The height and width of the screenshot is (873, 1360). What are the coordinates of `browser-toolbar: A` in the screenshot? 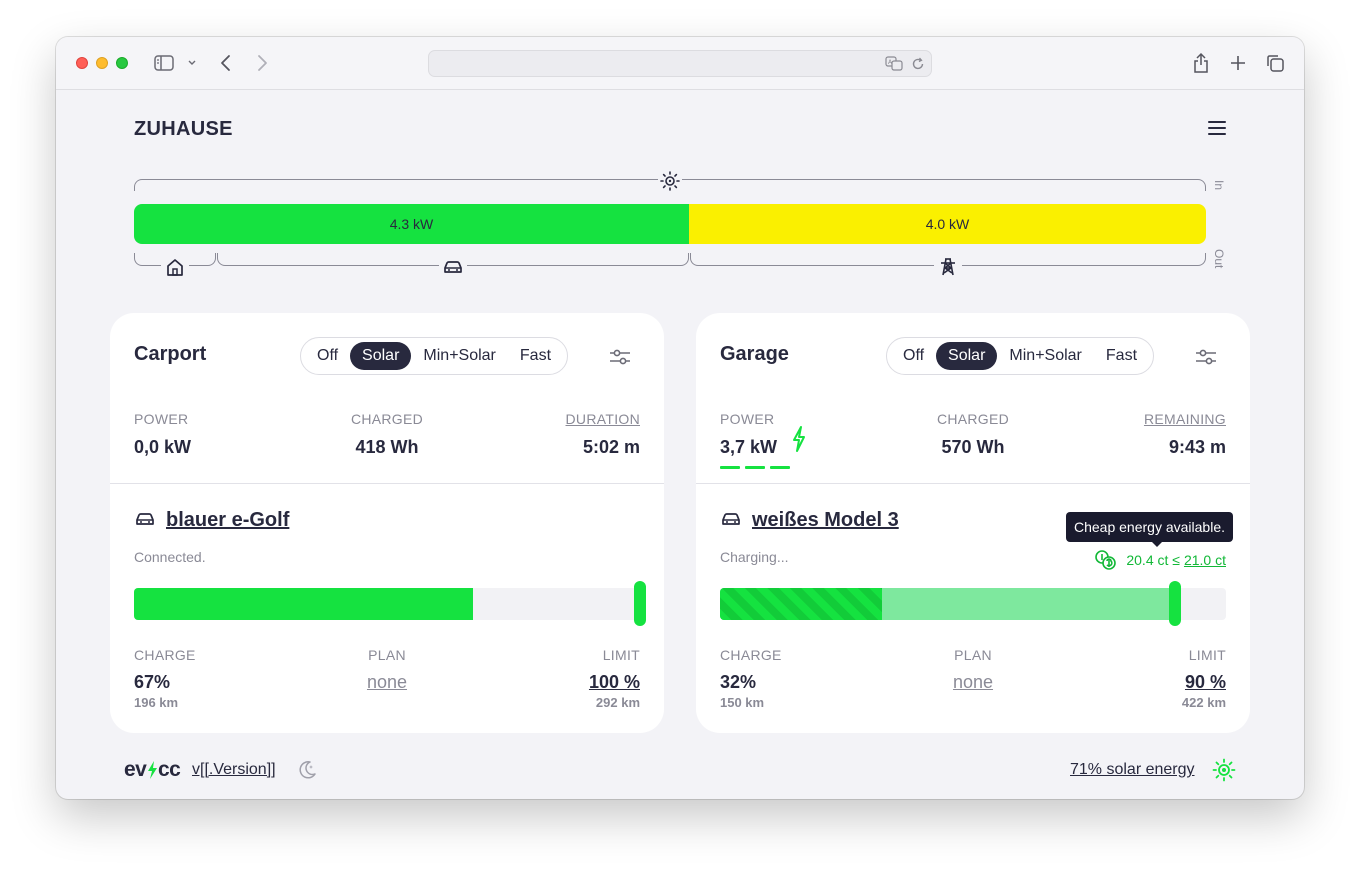 It's located at (680, 63).